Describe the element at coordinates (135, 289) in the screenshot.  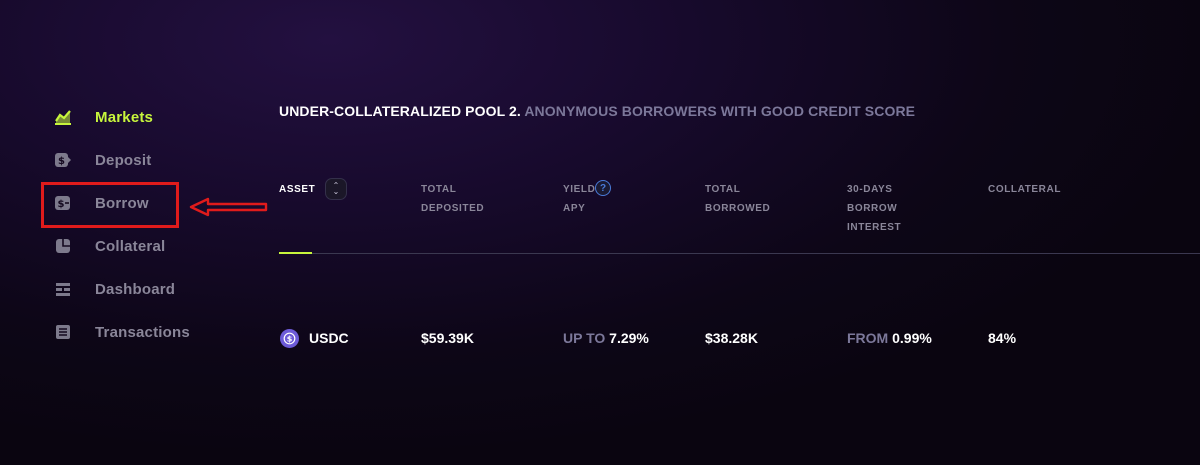
I see `sidebar-item-label: Dashboard` at that location.